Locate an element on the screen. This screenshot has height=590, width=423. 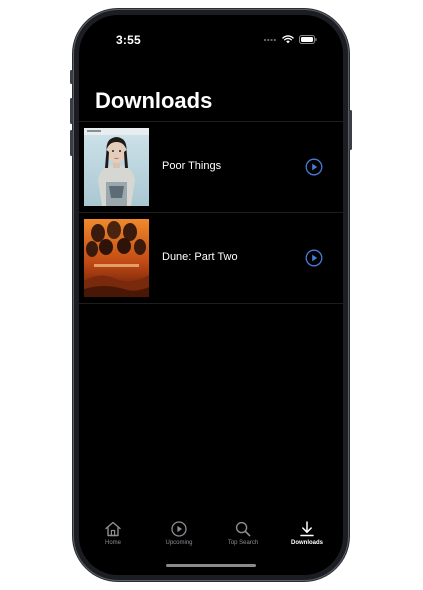
tab-downloads: Downloads is located at coordinates (307, 533).